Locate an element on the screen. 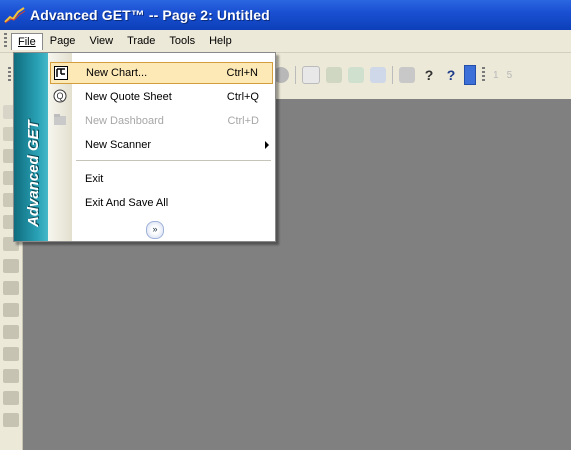 This screenshot has height=450, width=571. menu-page: Page is located at coordinates (63, 41).